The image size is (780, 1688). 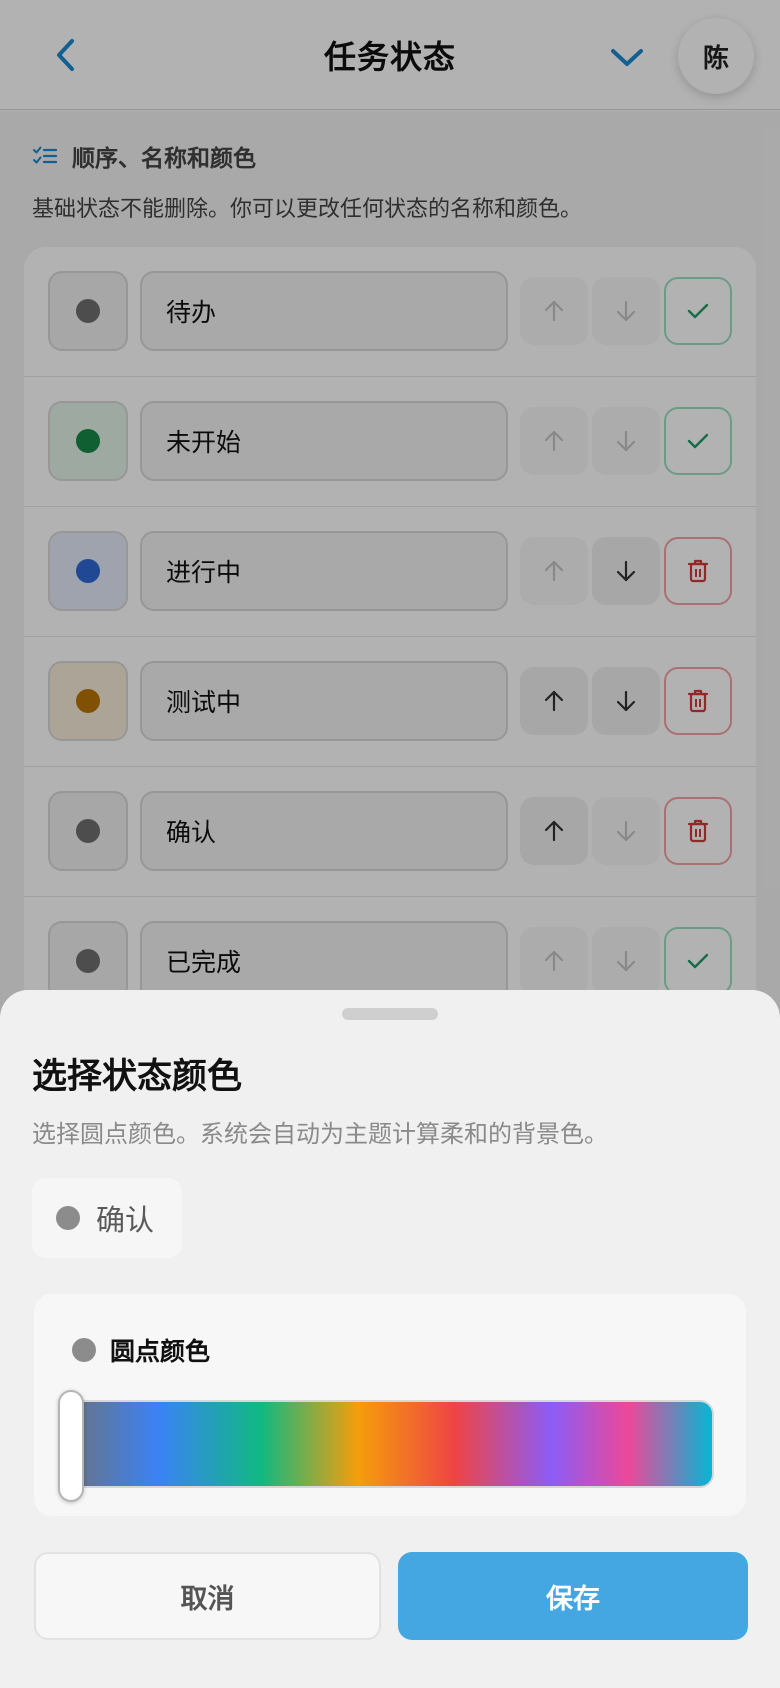 What do you see at coordinates (320, 1134) in the screenshot?
I see `sheet-description: 选择圆点颜色。系统会自动为主题计算柔和的背景色。` at bounding box center [320, 1134].